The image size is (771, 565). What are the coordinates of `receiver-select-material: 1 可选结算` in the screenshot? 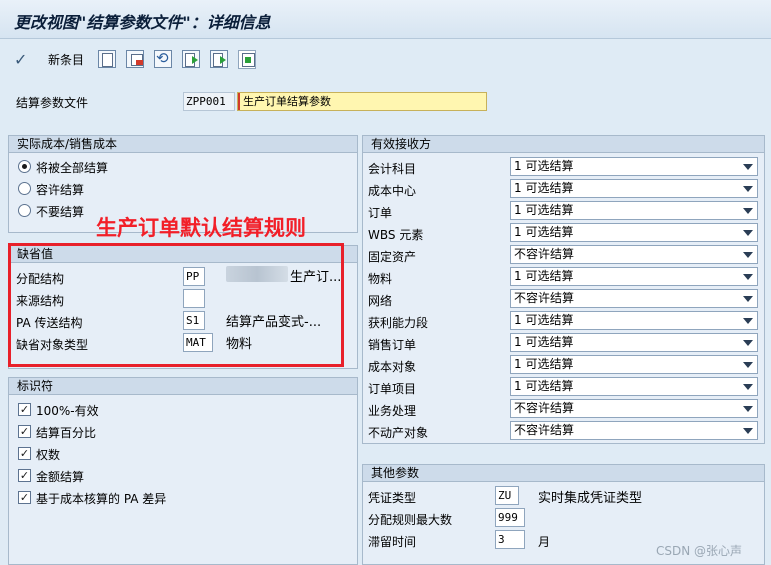 It's located at (634, 276).